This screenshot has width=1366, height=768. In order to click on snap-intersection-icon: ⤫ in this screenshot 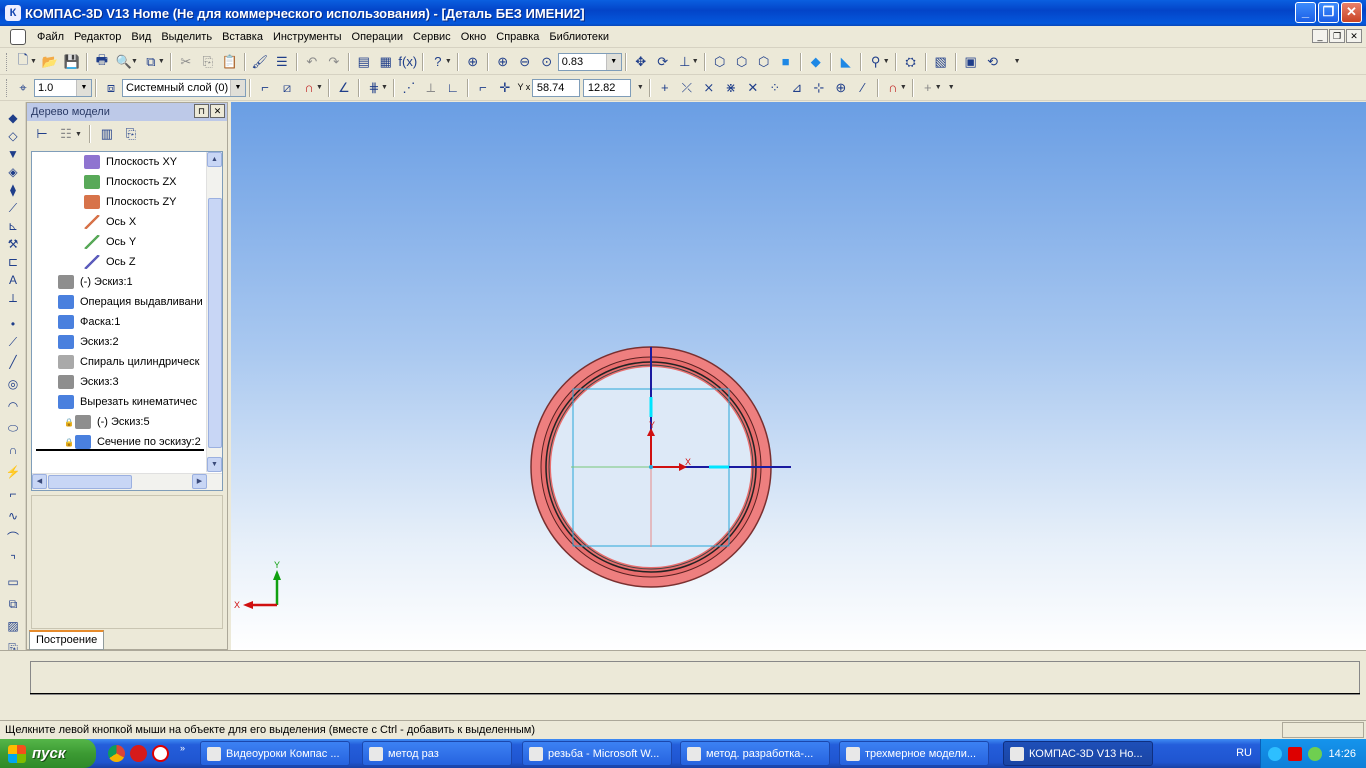, I will do `click(687, 88)`.